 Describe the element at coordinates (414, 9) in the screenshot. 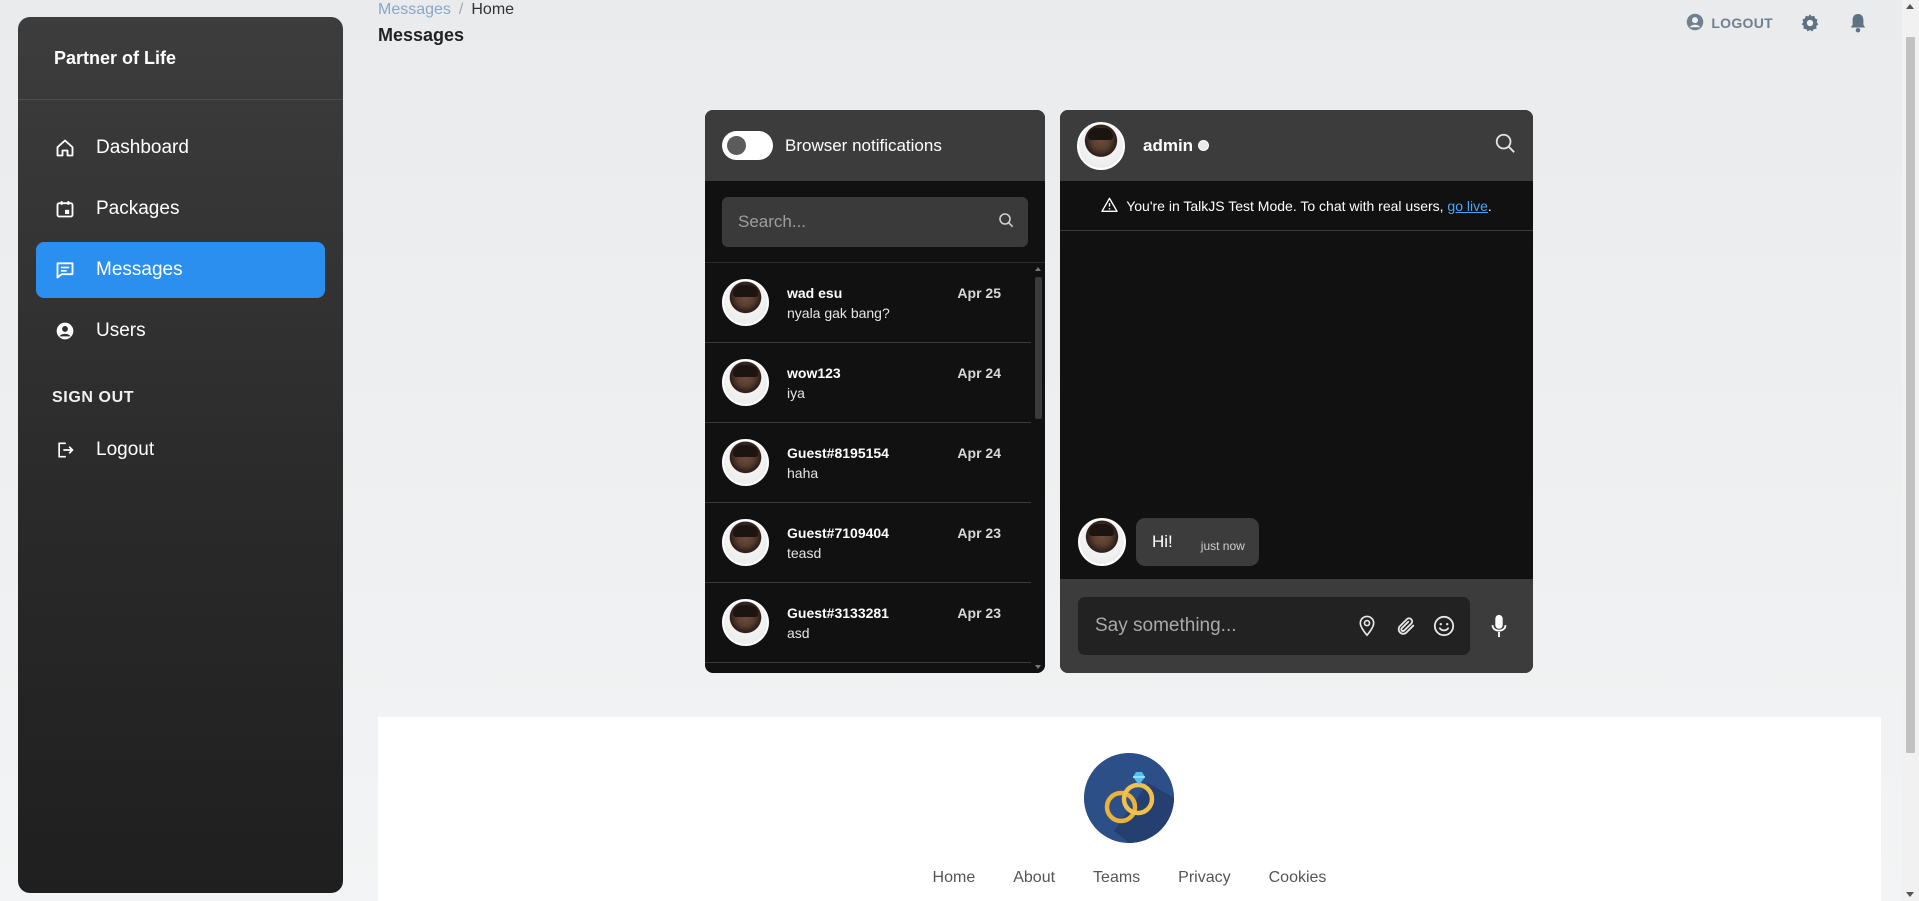

I see `breadcrumb-link: Messages` at that location.